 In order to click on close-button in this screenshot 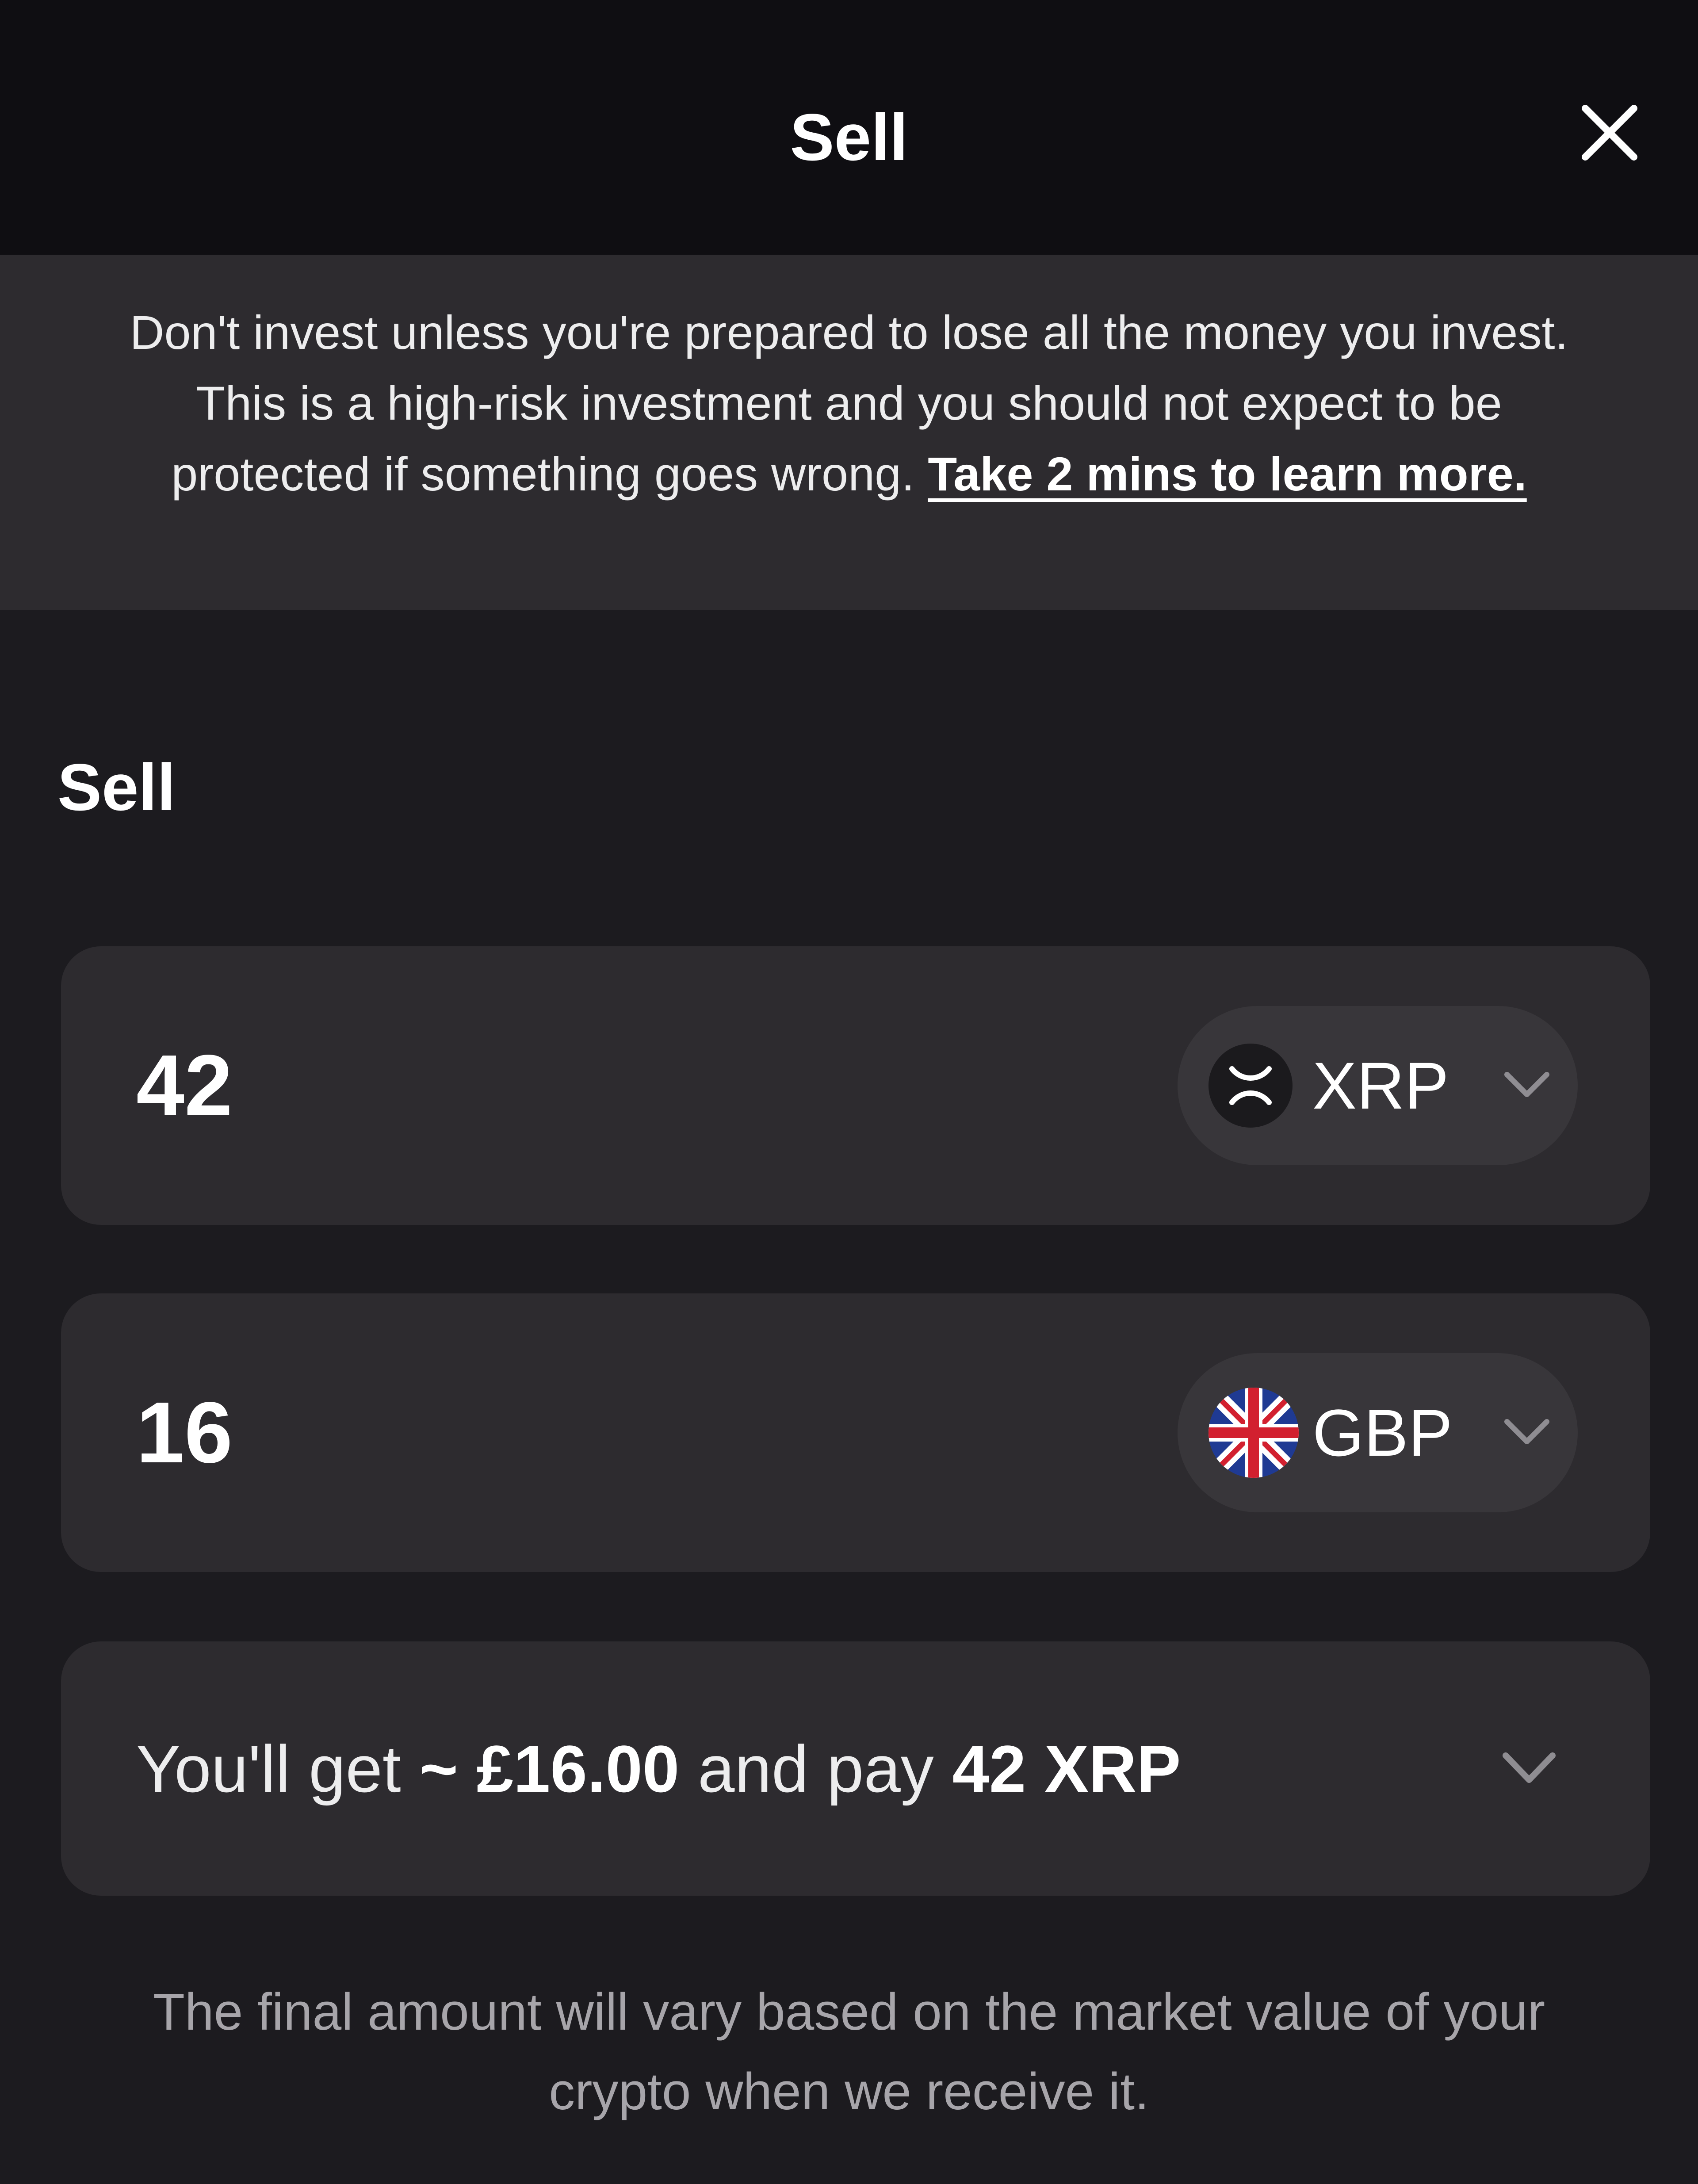, I will do `click(1609, 132)`.